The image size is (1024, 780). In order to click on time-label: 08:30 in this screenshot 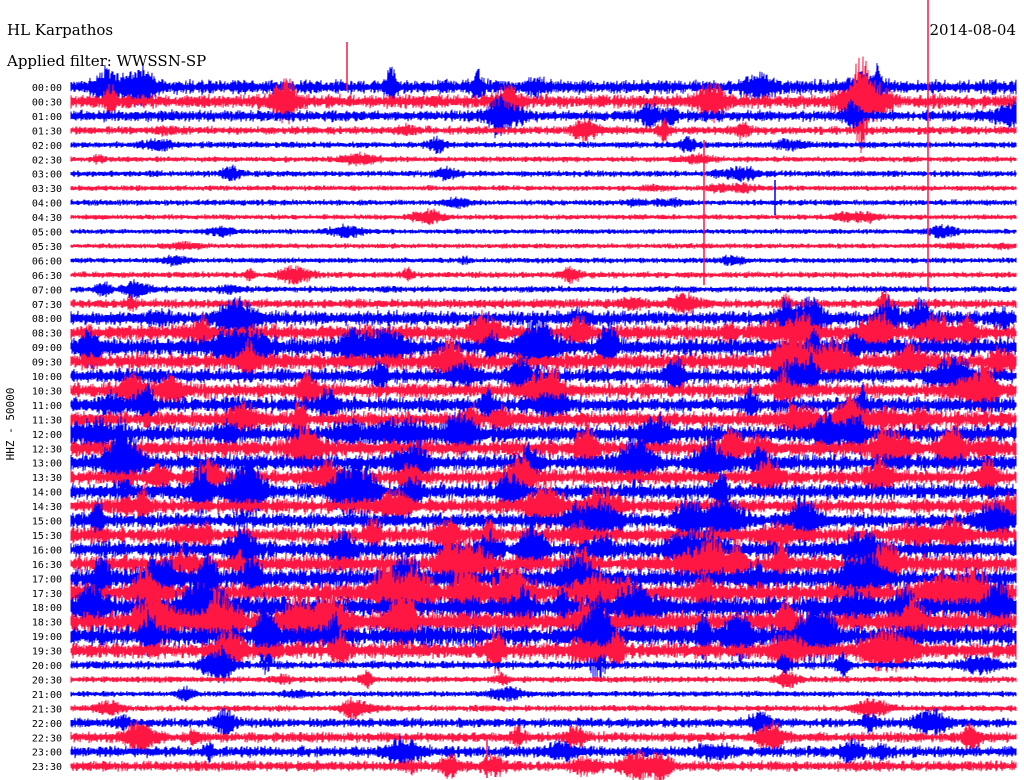, I will do `click(47, 334)`.